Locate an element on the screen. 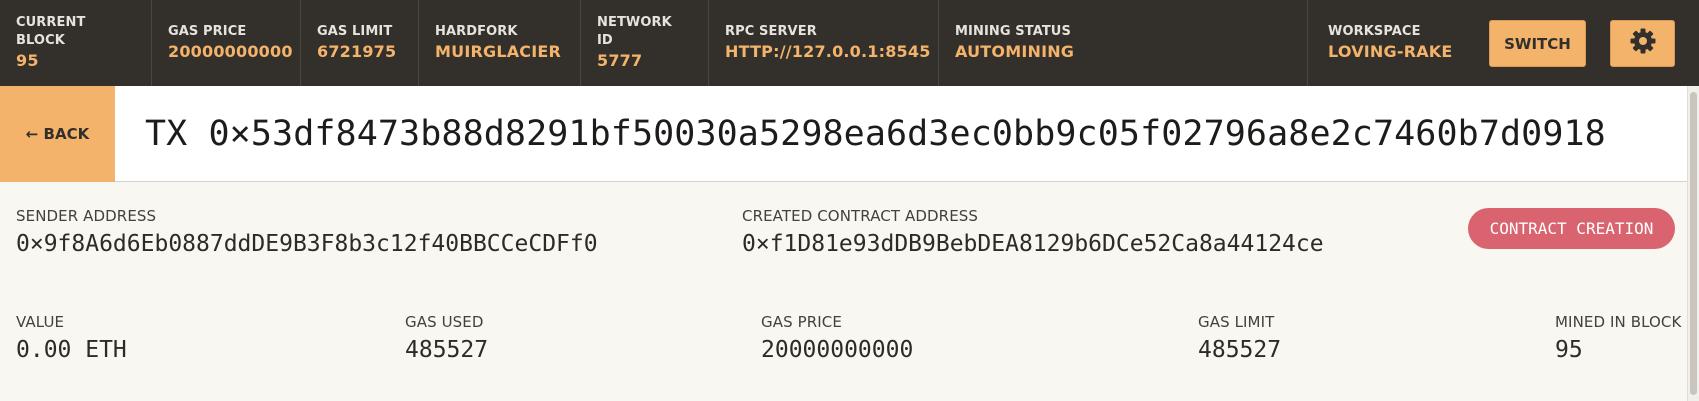 This screenshot has width=1699, height=401. stat-gas-limit: GAS LIMIT 6721975 is located at coordinates (360, 43).